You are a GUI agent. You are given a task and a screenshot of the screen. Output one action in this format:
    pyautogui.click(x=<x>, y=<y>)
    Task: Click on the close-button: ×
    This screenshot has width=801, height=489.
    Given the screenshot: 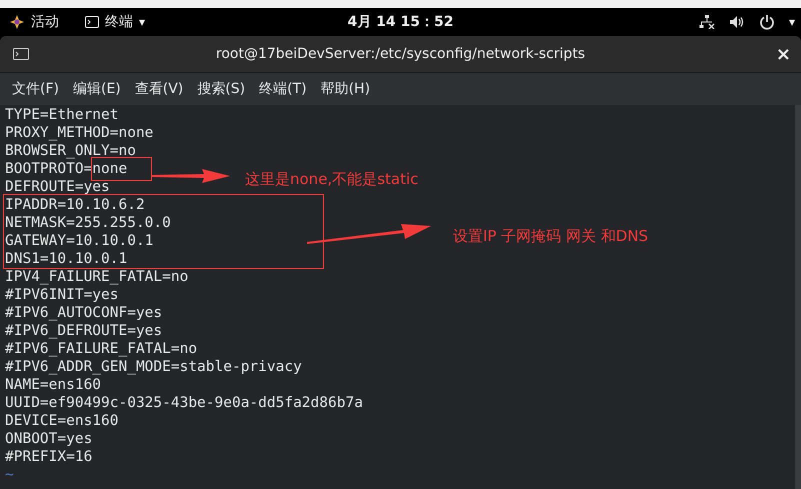 What is the action you would take?
    pyautogui.click(x=783, y=54)
    